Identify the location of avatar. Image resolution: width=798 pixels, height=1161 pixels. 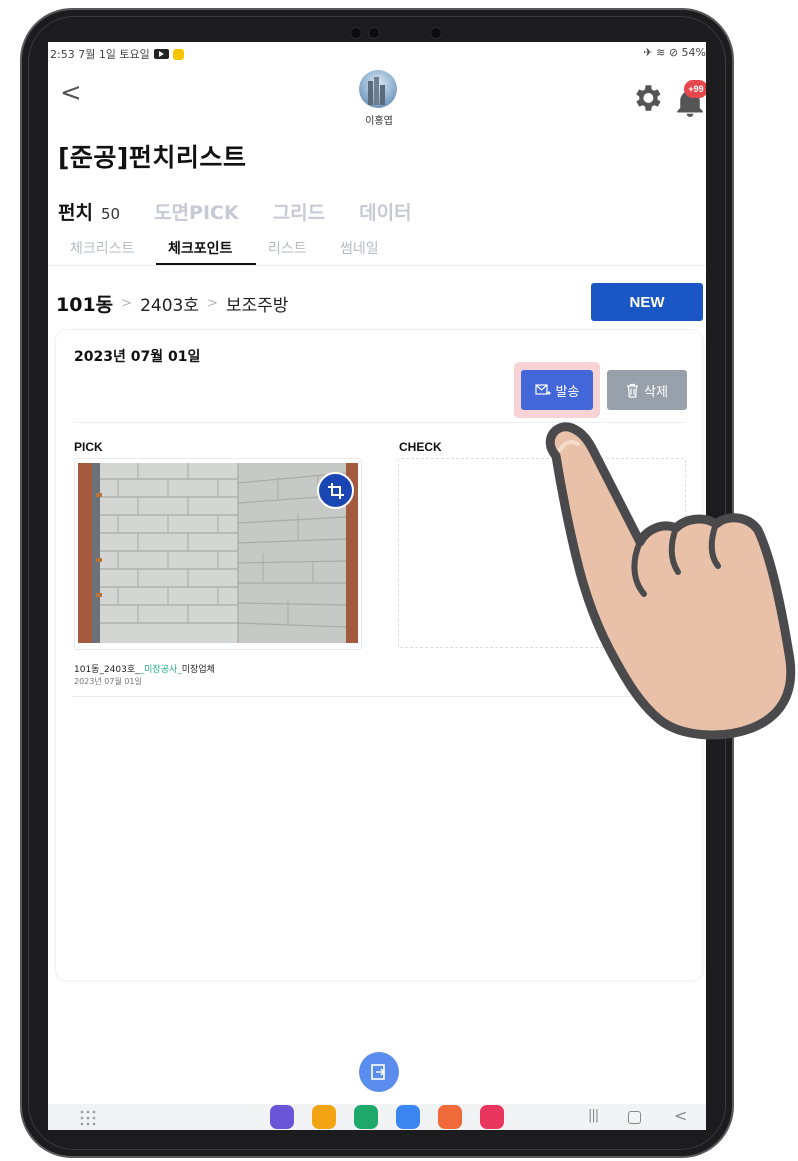
(378, 89).